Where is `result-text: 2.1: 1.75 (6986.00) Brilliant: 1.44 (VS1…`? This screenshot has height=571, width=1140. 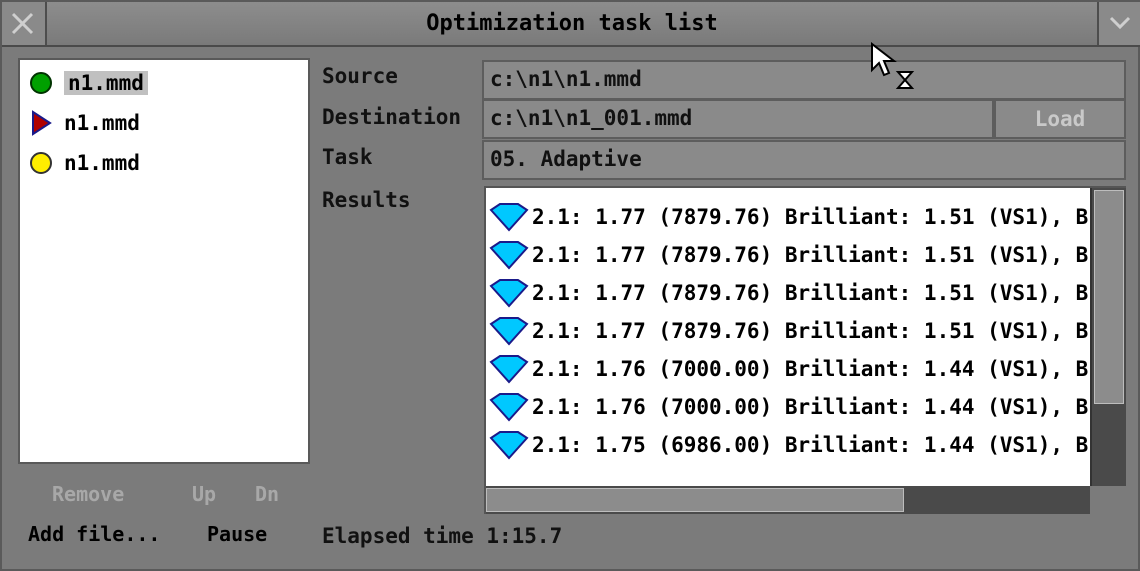
result-text: 2.1: 1.75 (6986.00) Brilliant: 1.44 (VS1… is located at coordinates (810, 445).